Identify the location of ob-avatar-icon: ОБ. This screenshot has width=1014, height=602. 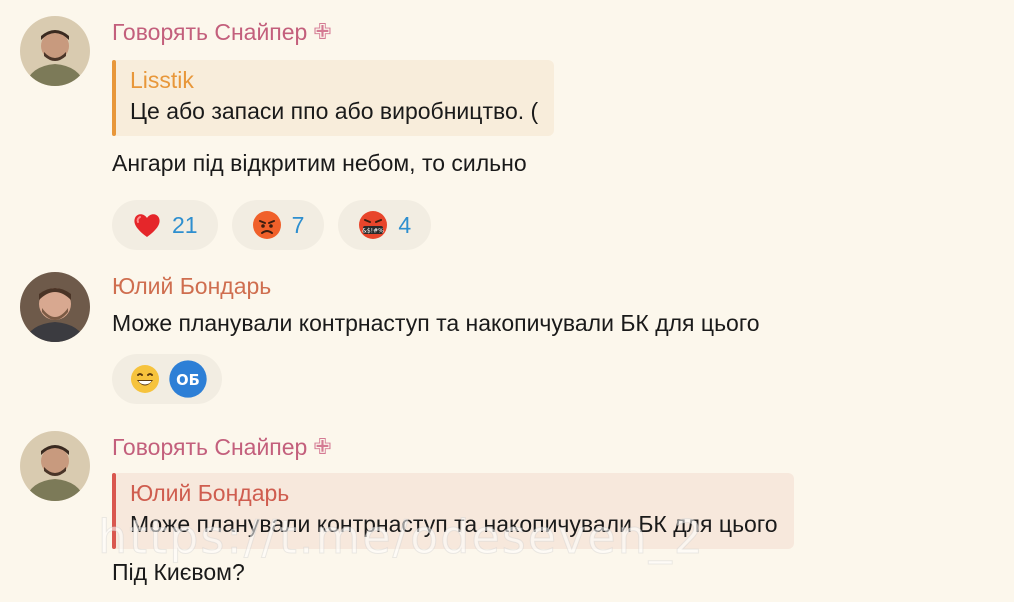
(188, 379).